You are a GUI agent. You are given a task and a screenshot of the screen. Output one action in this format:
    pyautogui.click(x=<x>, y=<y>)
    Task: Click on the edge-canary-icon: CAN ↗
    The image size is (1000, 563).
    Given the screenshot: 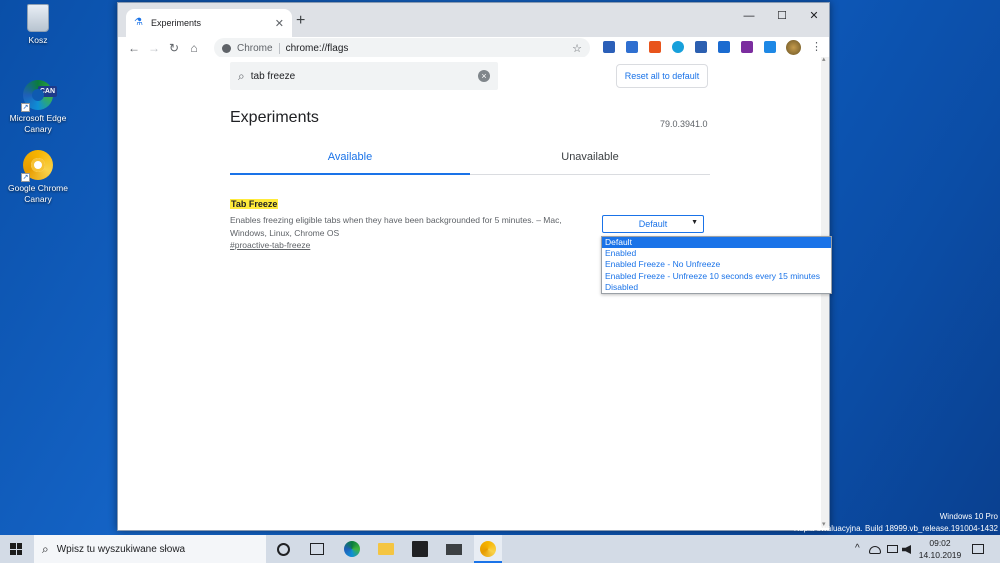 What is the action you would take?
    pyautogui.click(x=39, y=96)
    